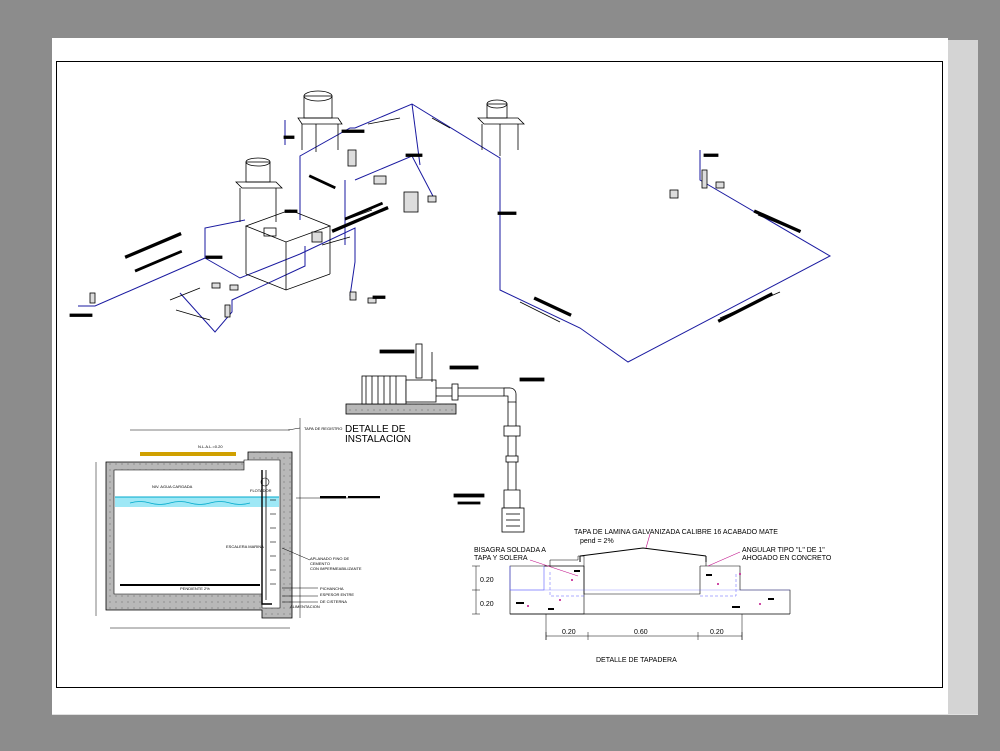 The image size is (1000, 751). Describe the element at coordinates (569, 632) in the screenshot. I see `cover-width-1: 0.20` at that location.